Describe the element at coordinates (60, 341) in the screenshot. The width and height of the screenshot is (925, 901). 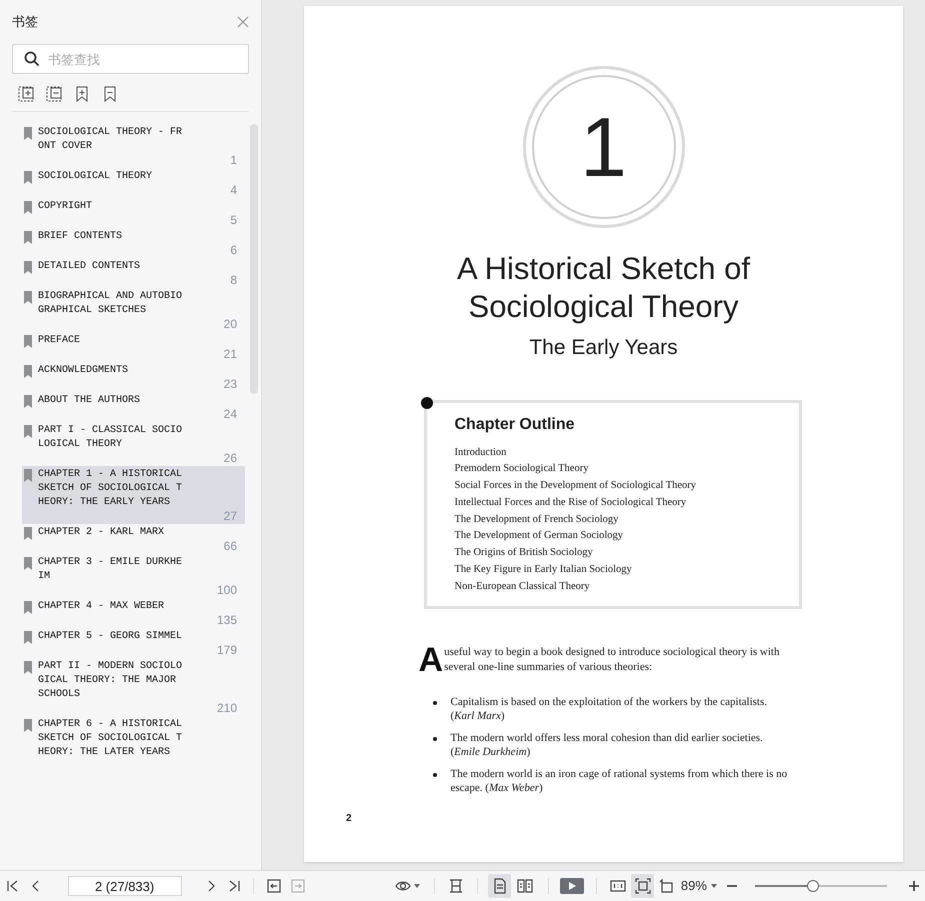
I see `bookmark-title: PREFACE` at that location.